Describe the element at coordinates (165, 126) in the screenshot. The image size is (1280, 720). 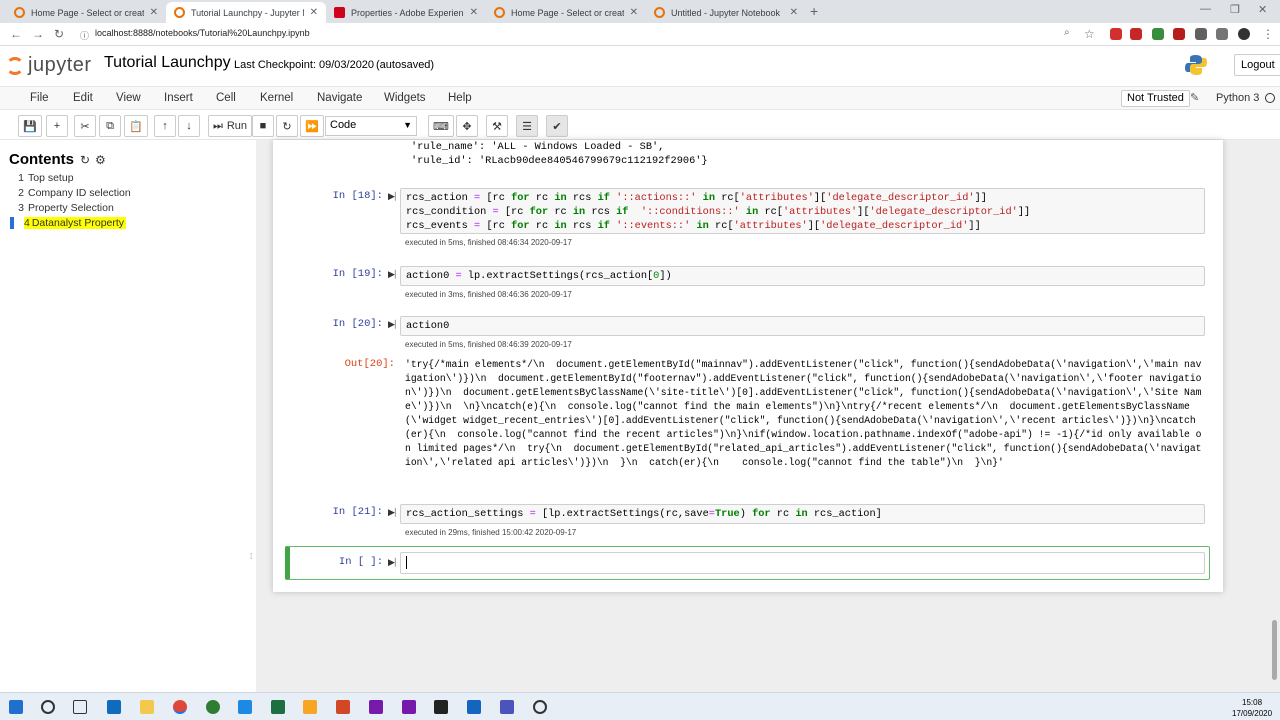
I see `move-up-icon: ↑` at that location.